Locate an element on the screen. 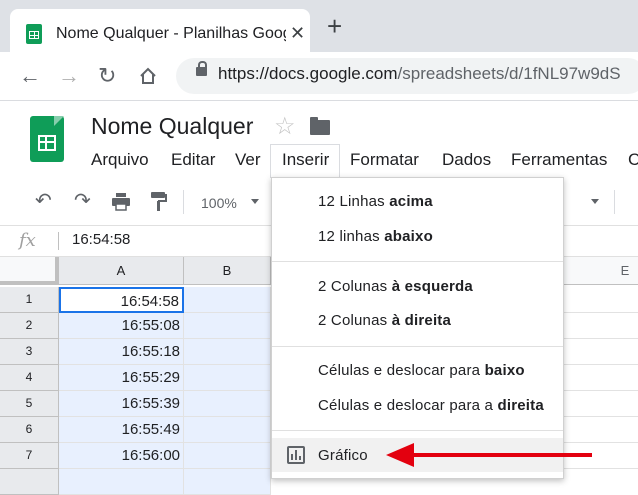  menu-arquivo: Arquivo is located at coordinates (120, 160).